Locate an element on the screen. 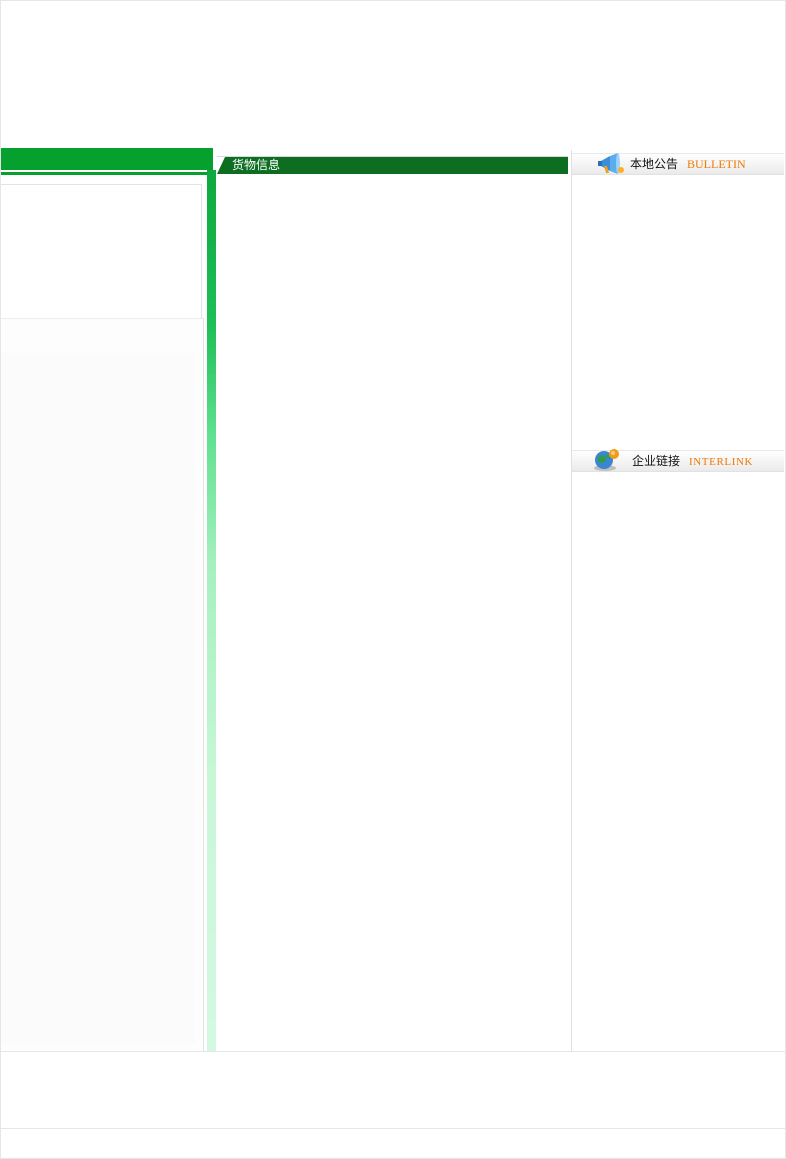 The height and width of the screenshot is (1159, 786). left-list-area is located at coordinates (98, 698).